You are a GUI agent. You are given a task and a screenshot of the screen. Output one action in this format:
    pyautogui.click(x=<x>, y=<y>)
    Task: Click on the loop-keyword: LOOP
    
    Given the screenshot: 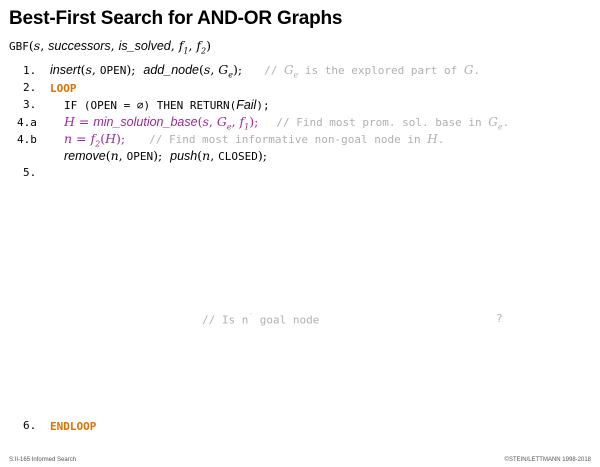 What is the action you would take?
    pyautogui.click(x=63, y=88)
    